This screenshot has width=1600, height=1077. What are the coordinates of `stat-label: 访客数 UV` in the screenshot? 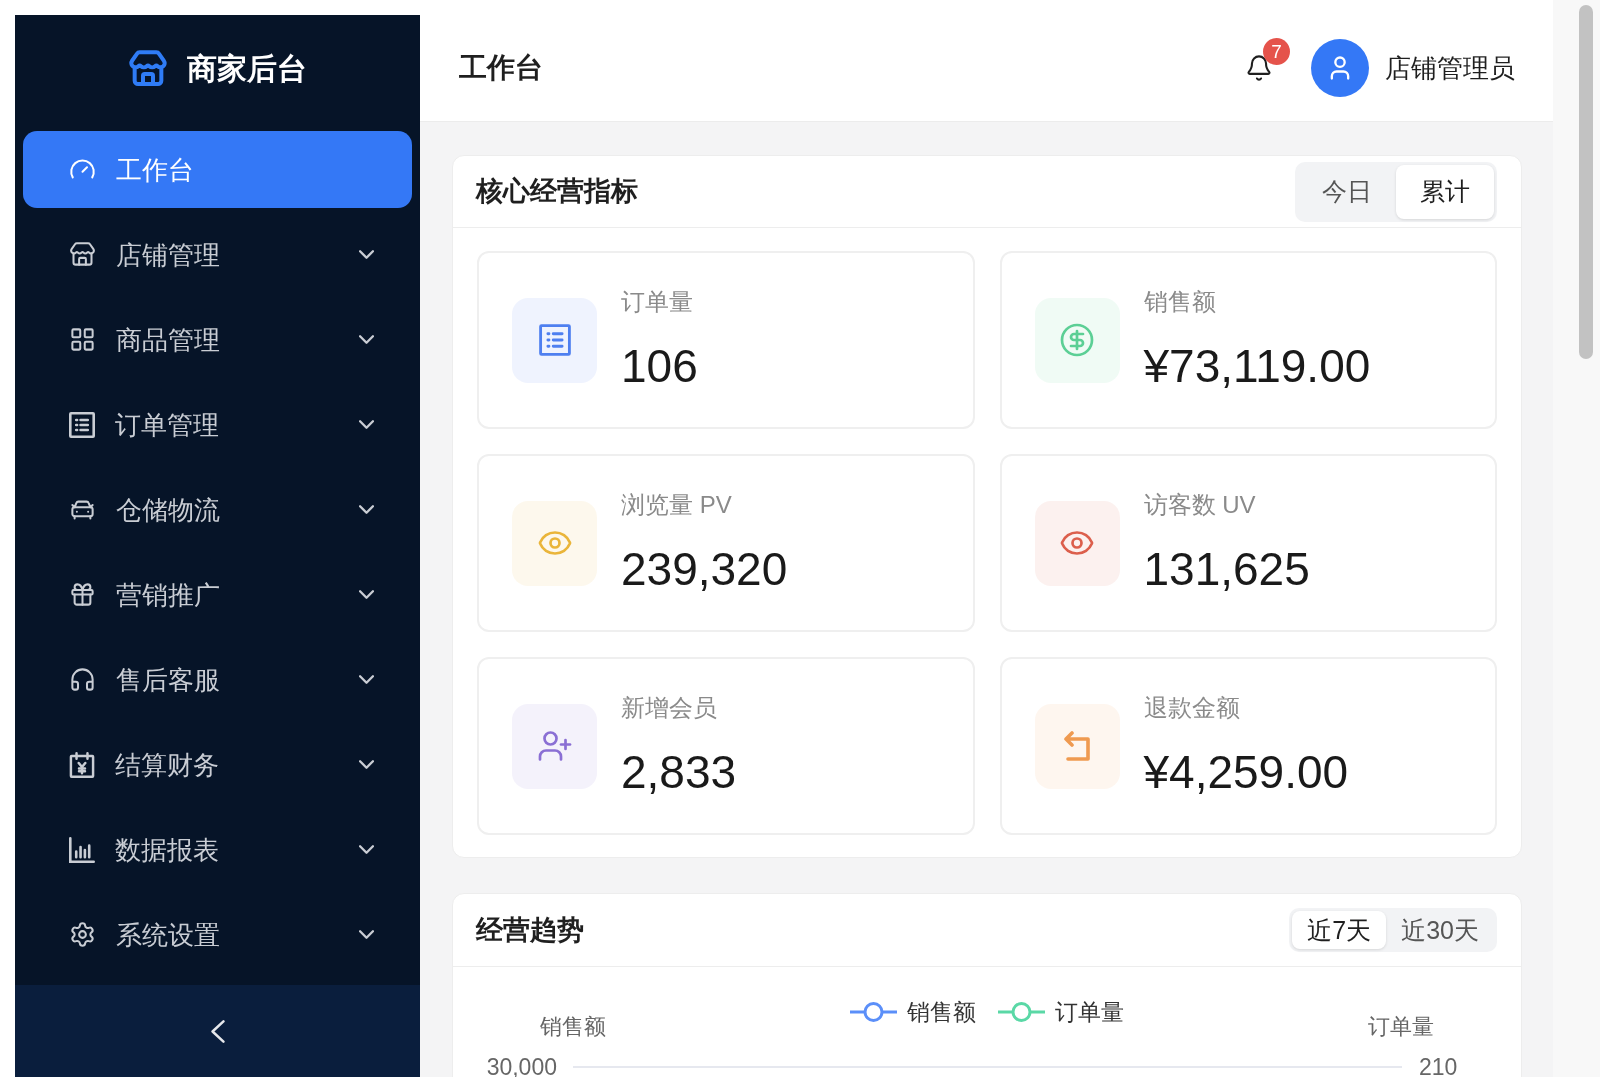 It's located at (1200, 505).